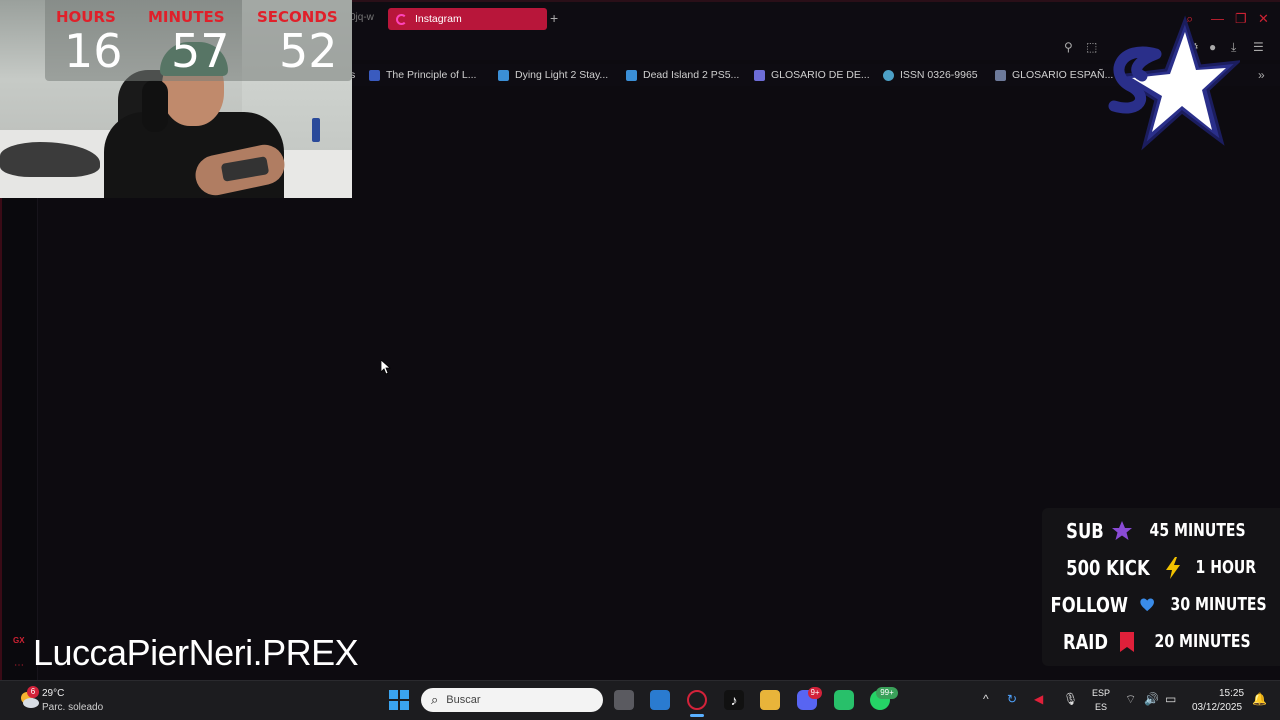 Image resolution: width=1280 pixels, height=720 pixels. I want to click on search-icon: ⌕, so click(435, 699).